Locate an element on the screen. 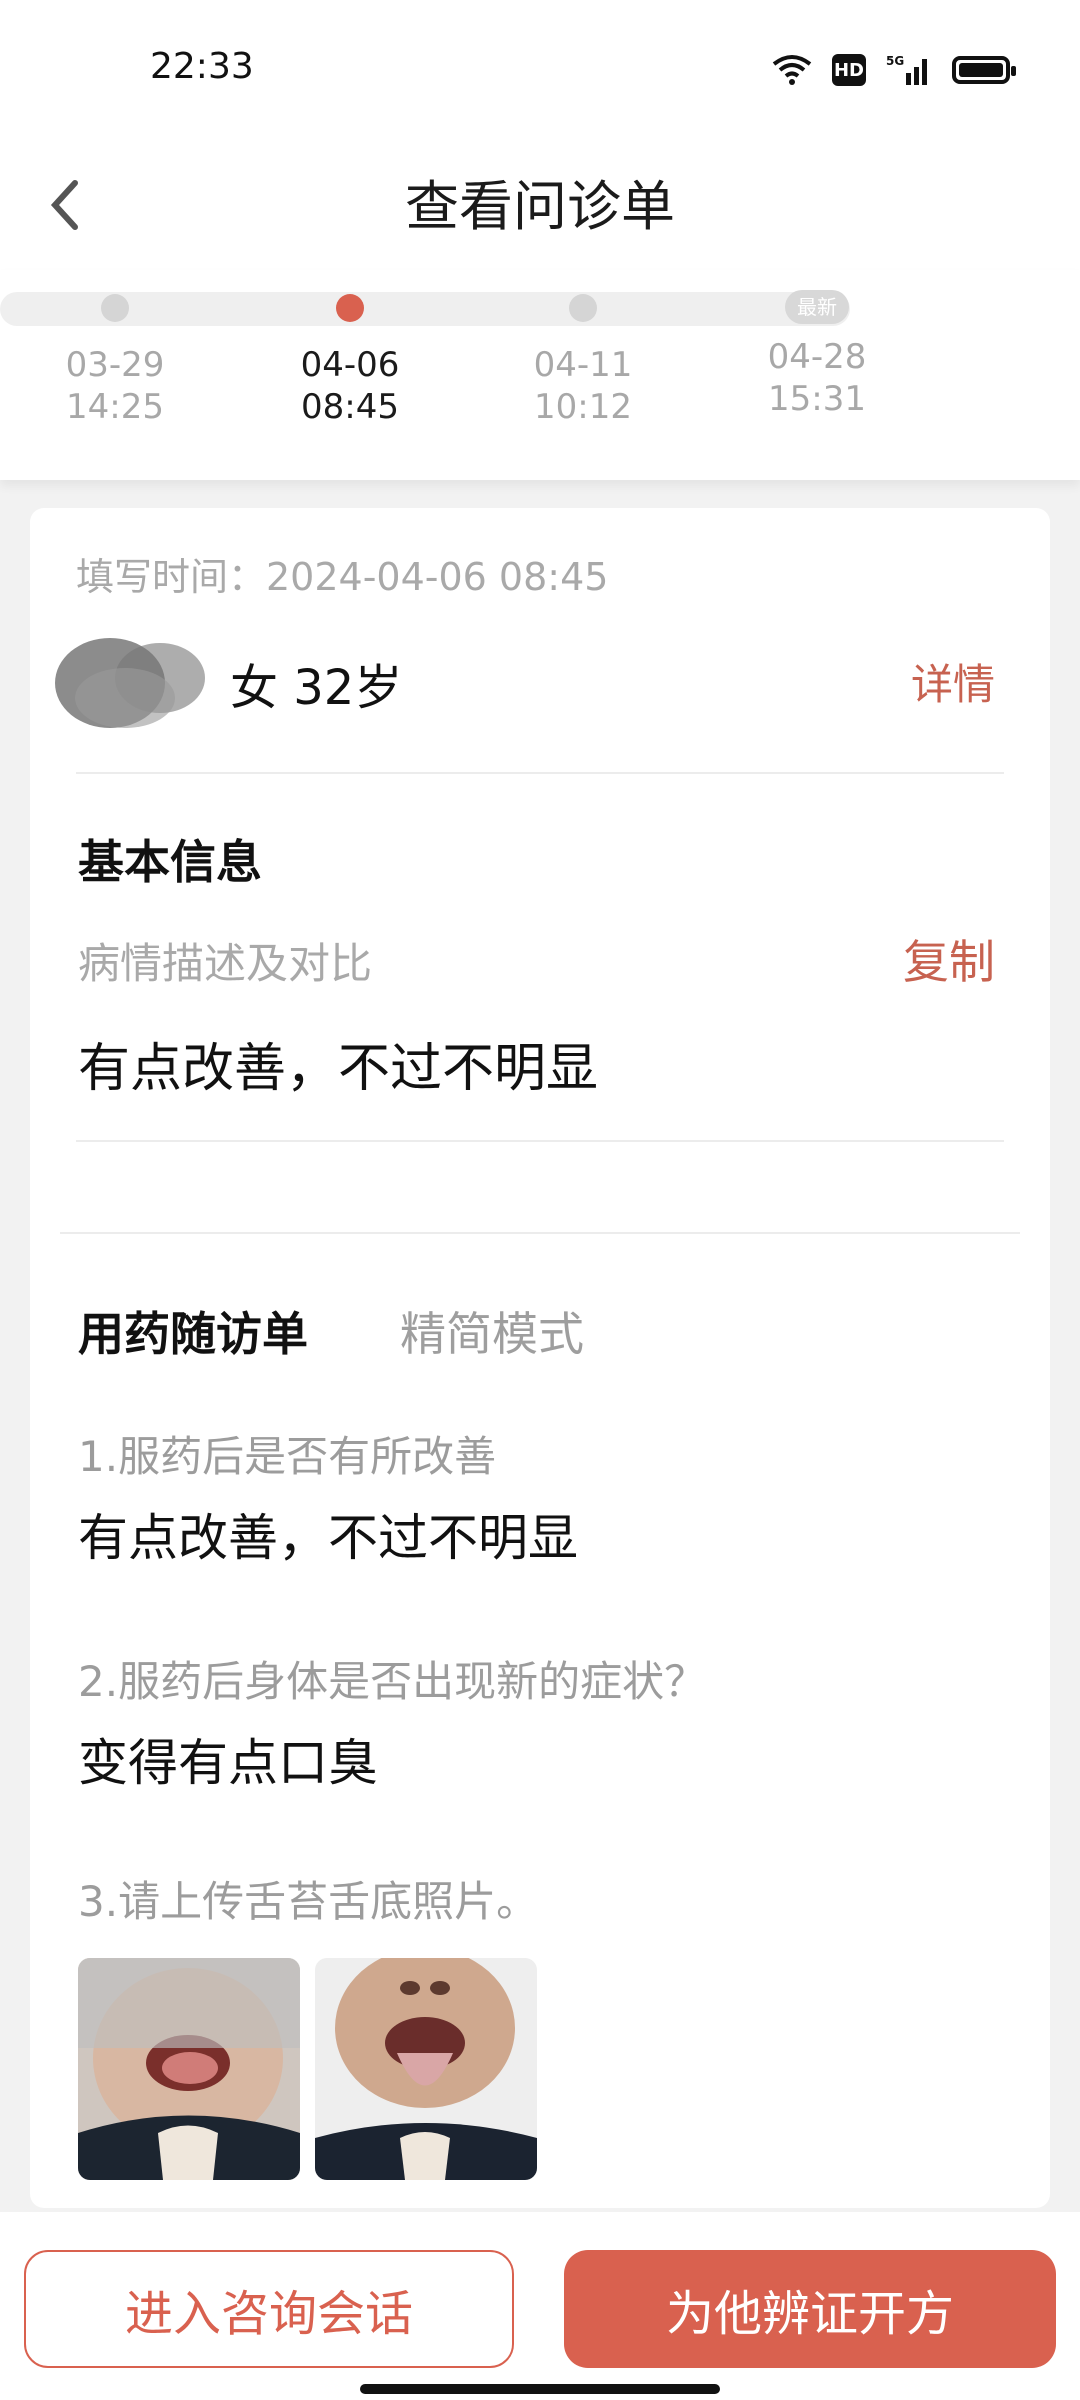 The height and width of the screenshot is (2400, 1080). bottom-action-bar: 进入咨询会话 为他辨证开方 is located at coordinates (540, 2306).